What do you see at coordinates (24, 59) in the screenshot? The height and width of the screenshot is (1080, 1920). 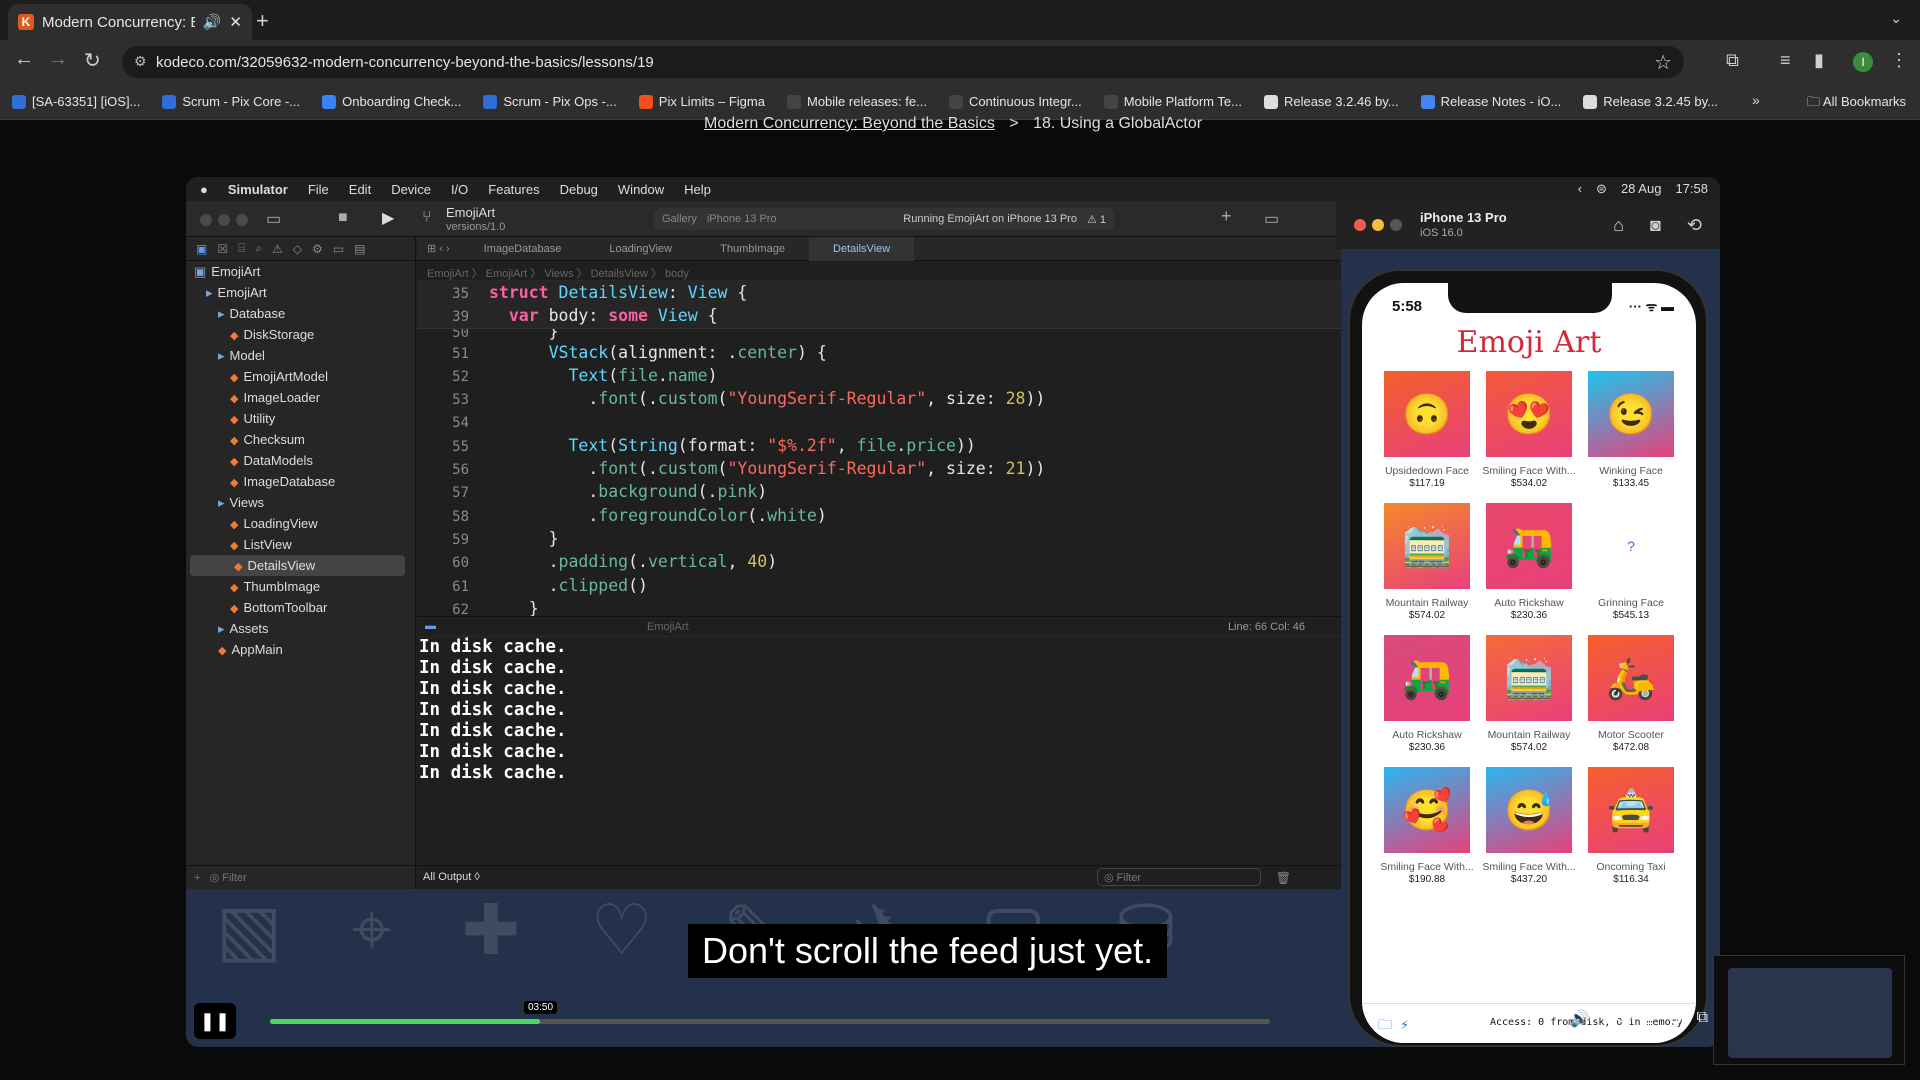 I see `back-button: ←` at bounding box center [24, 59].